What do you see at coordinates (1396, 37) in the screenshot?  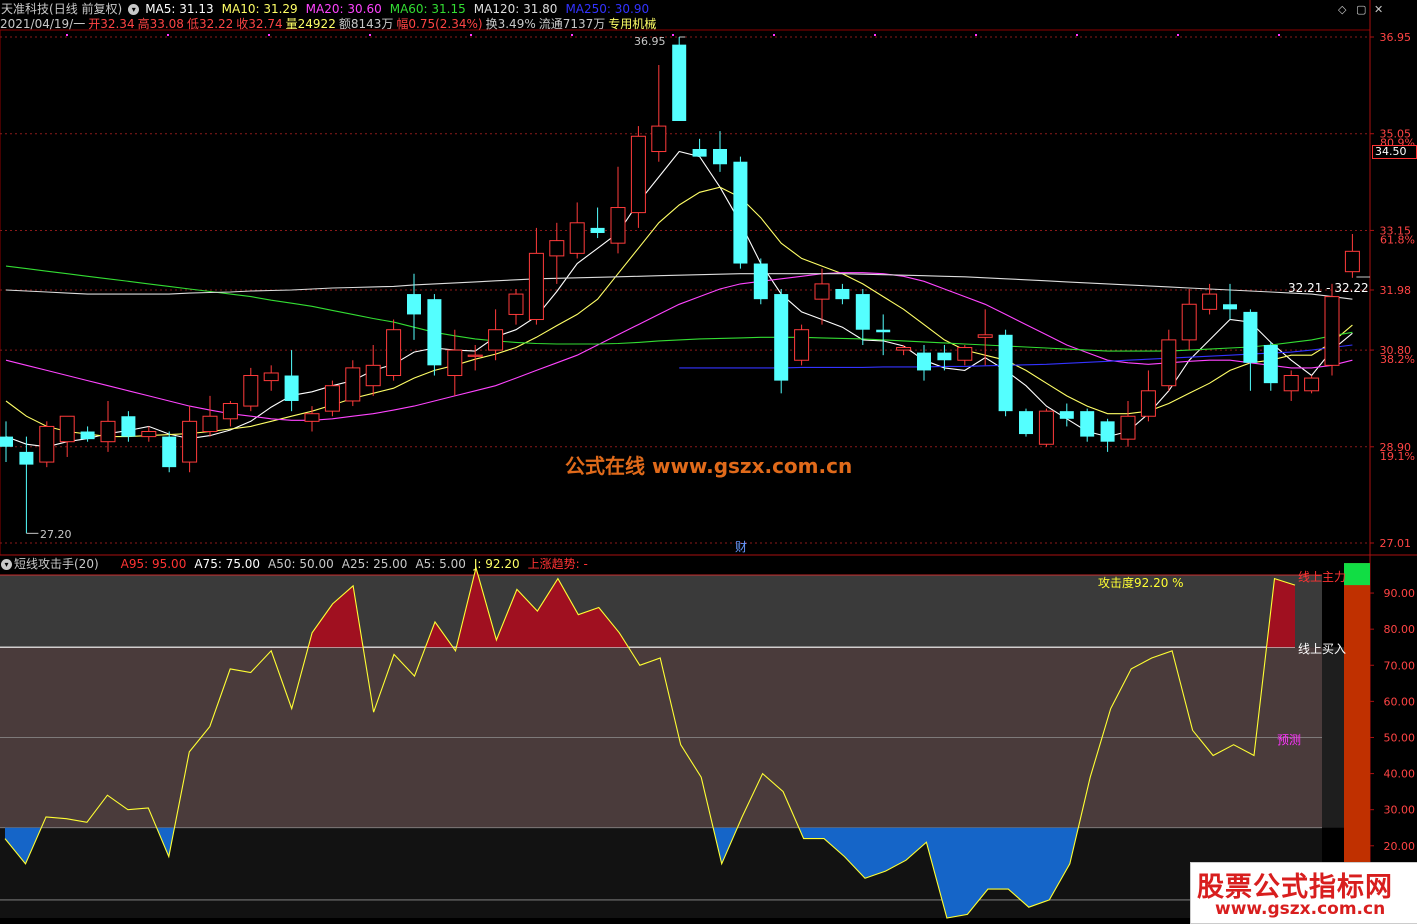 I see `price-tick-label: 36.95` at bounding box center [1396, 37].